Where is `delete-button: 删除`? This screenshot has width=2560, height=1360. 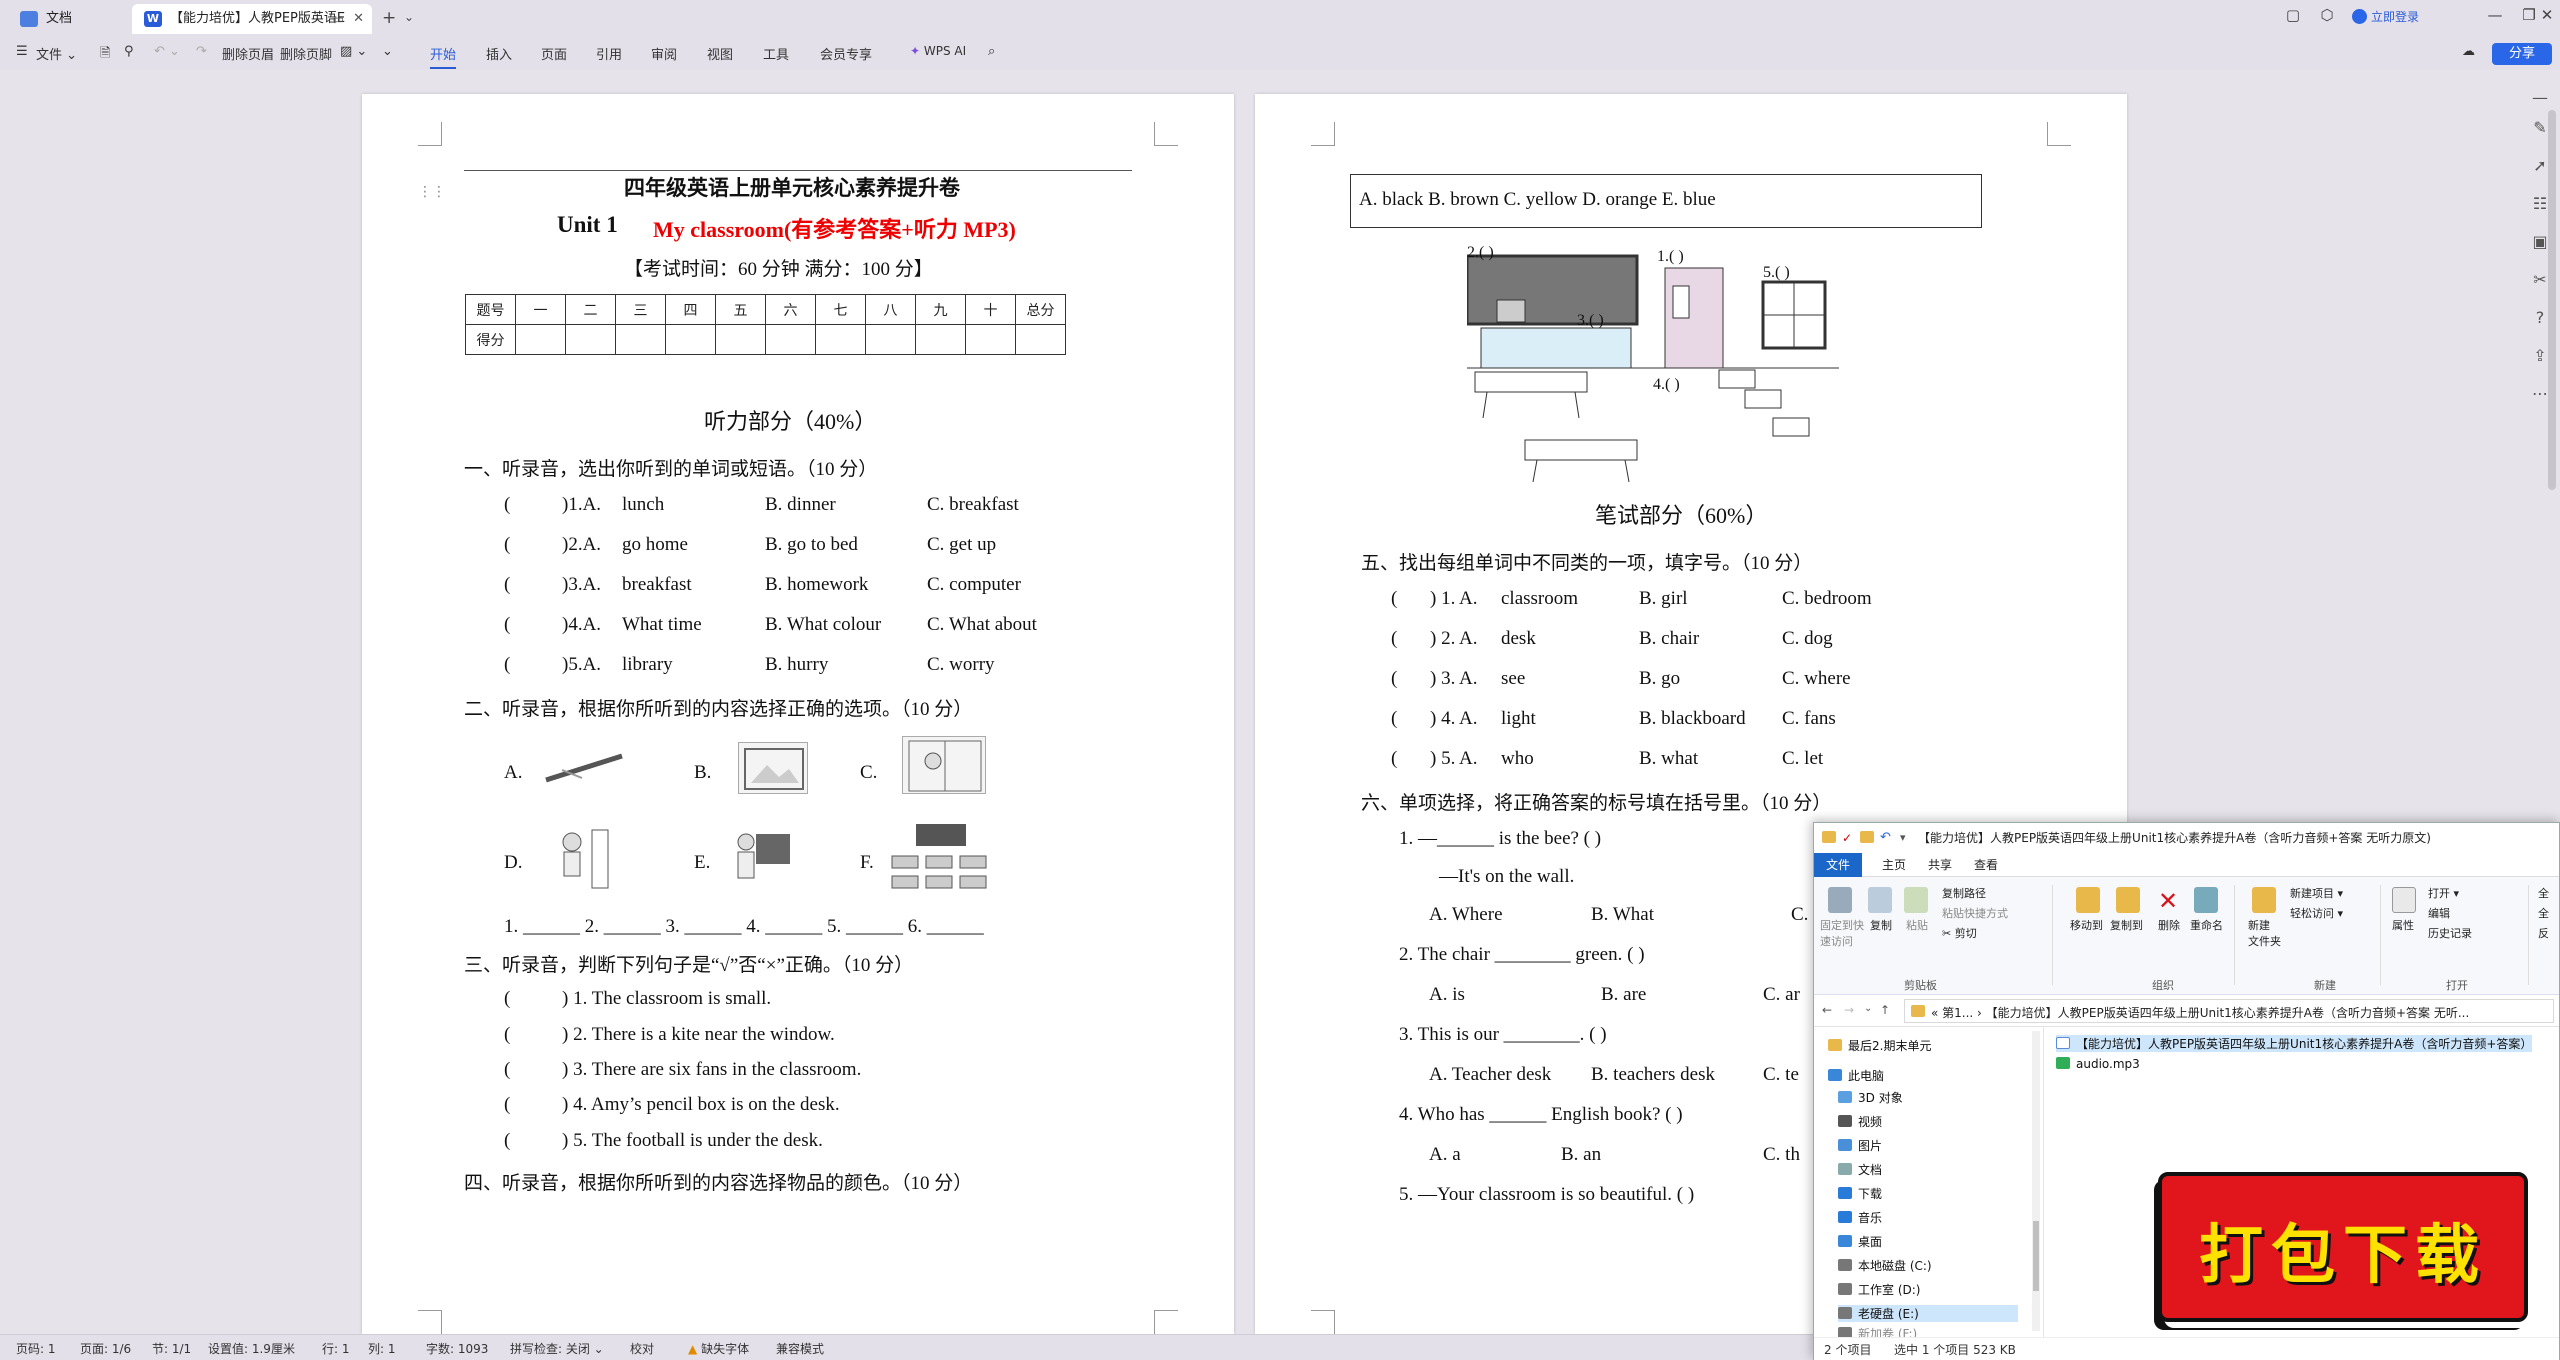 delete-button: 删除 is located at coordinates (2169, 925).